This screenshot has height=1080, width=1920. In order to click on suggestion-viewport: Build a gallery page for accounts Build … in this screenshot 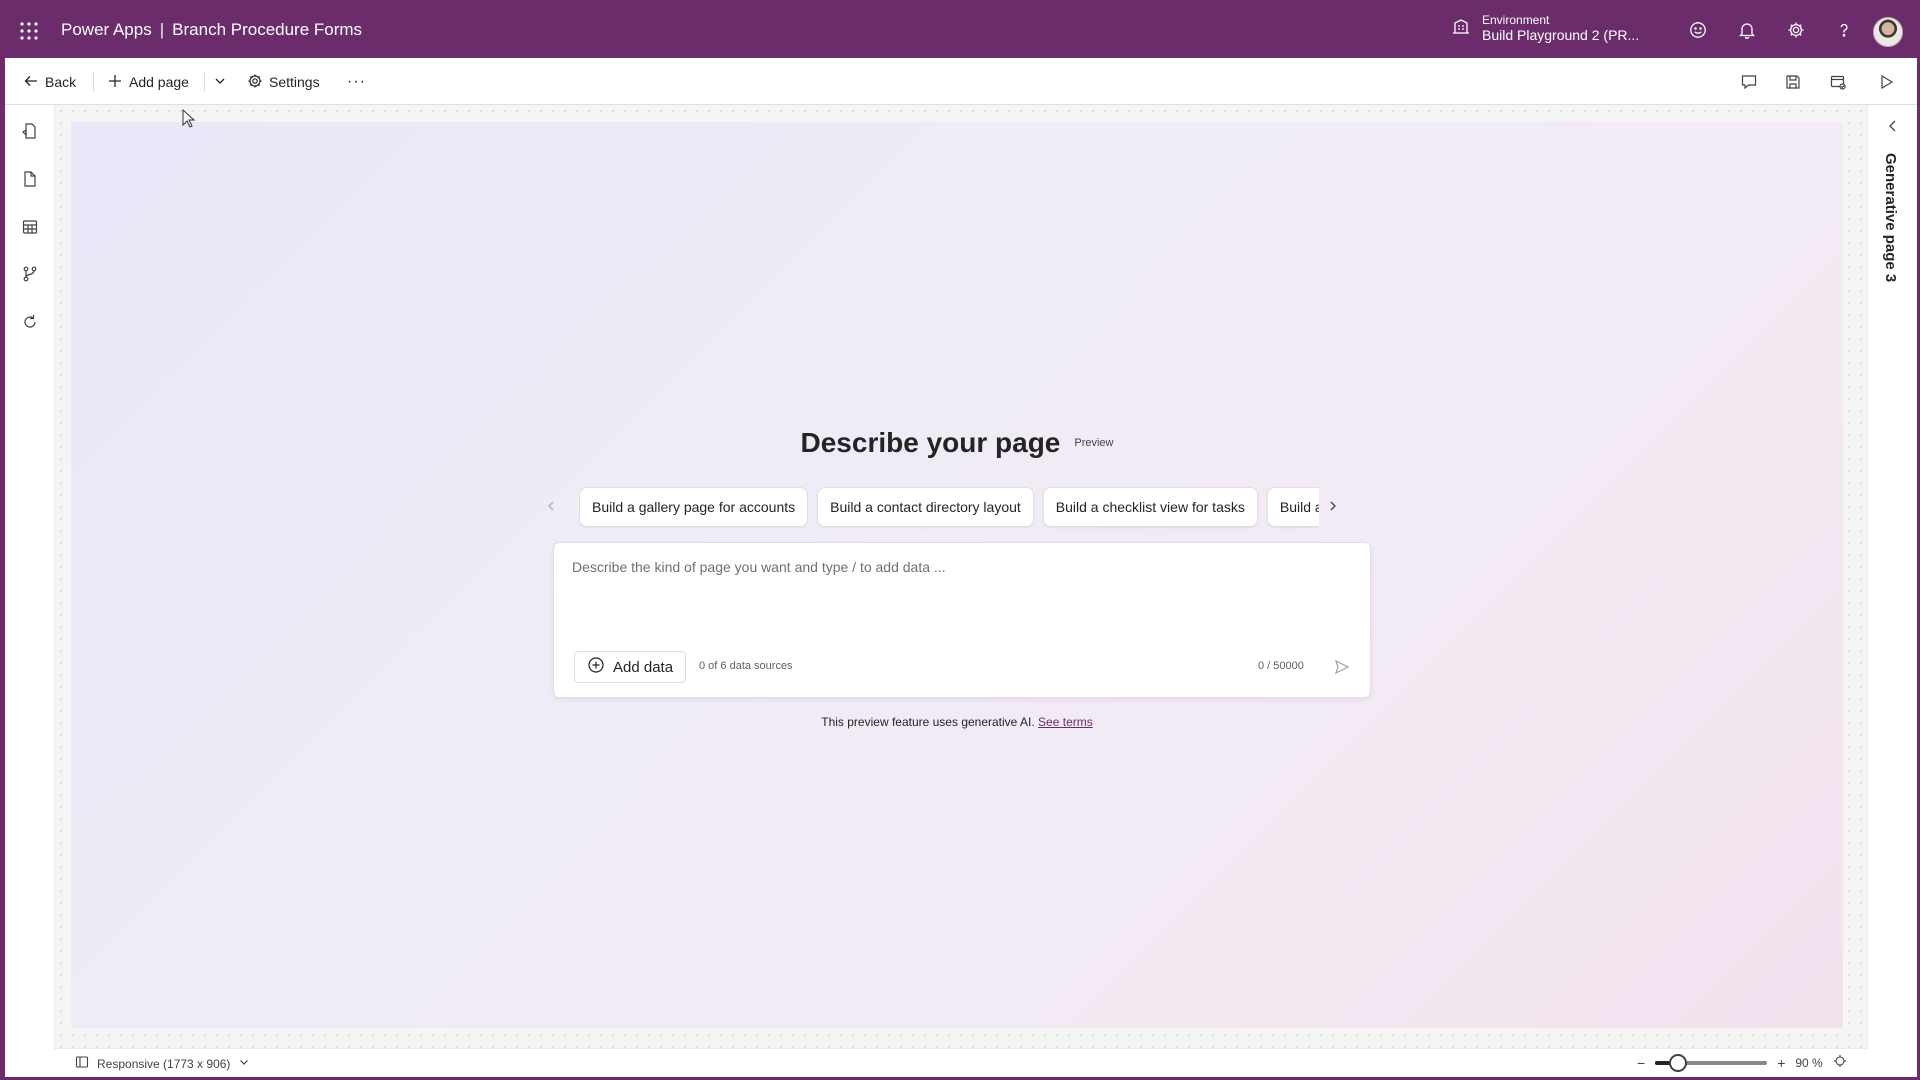, I will do `click(949, 507)`.